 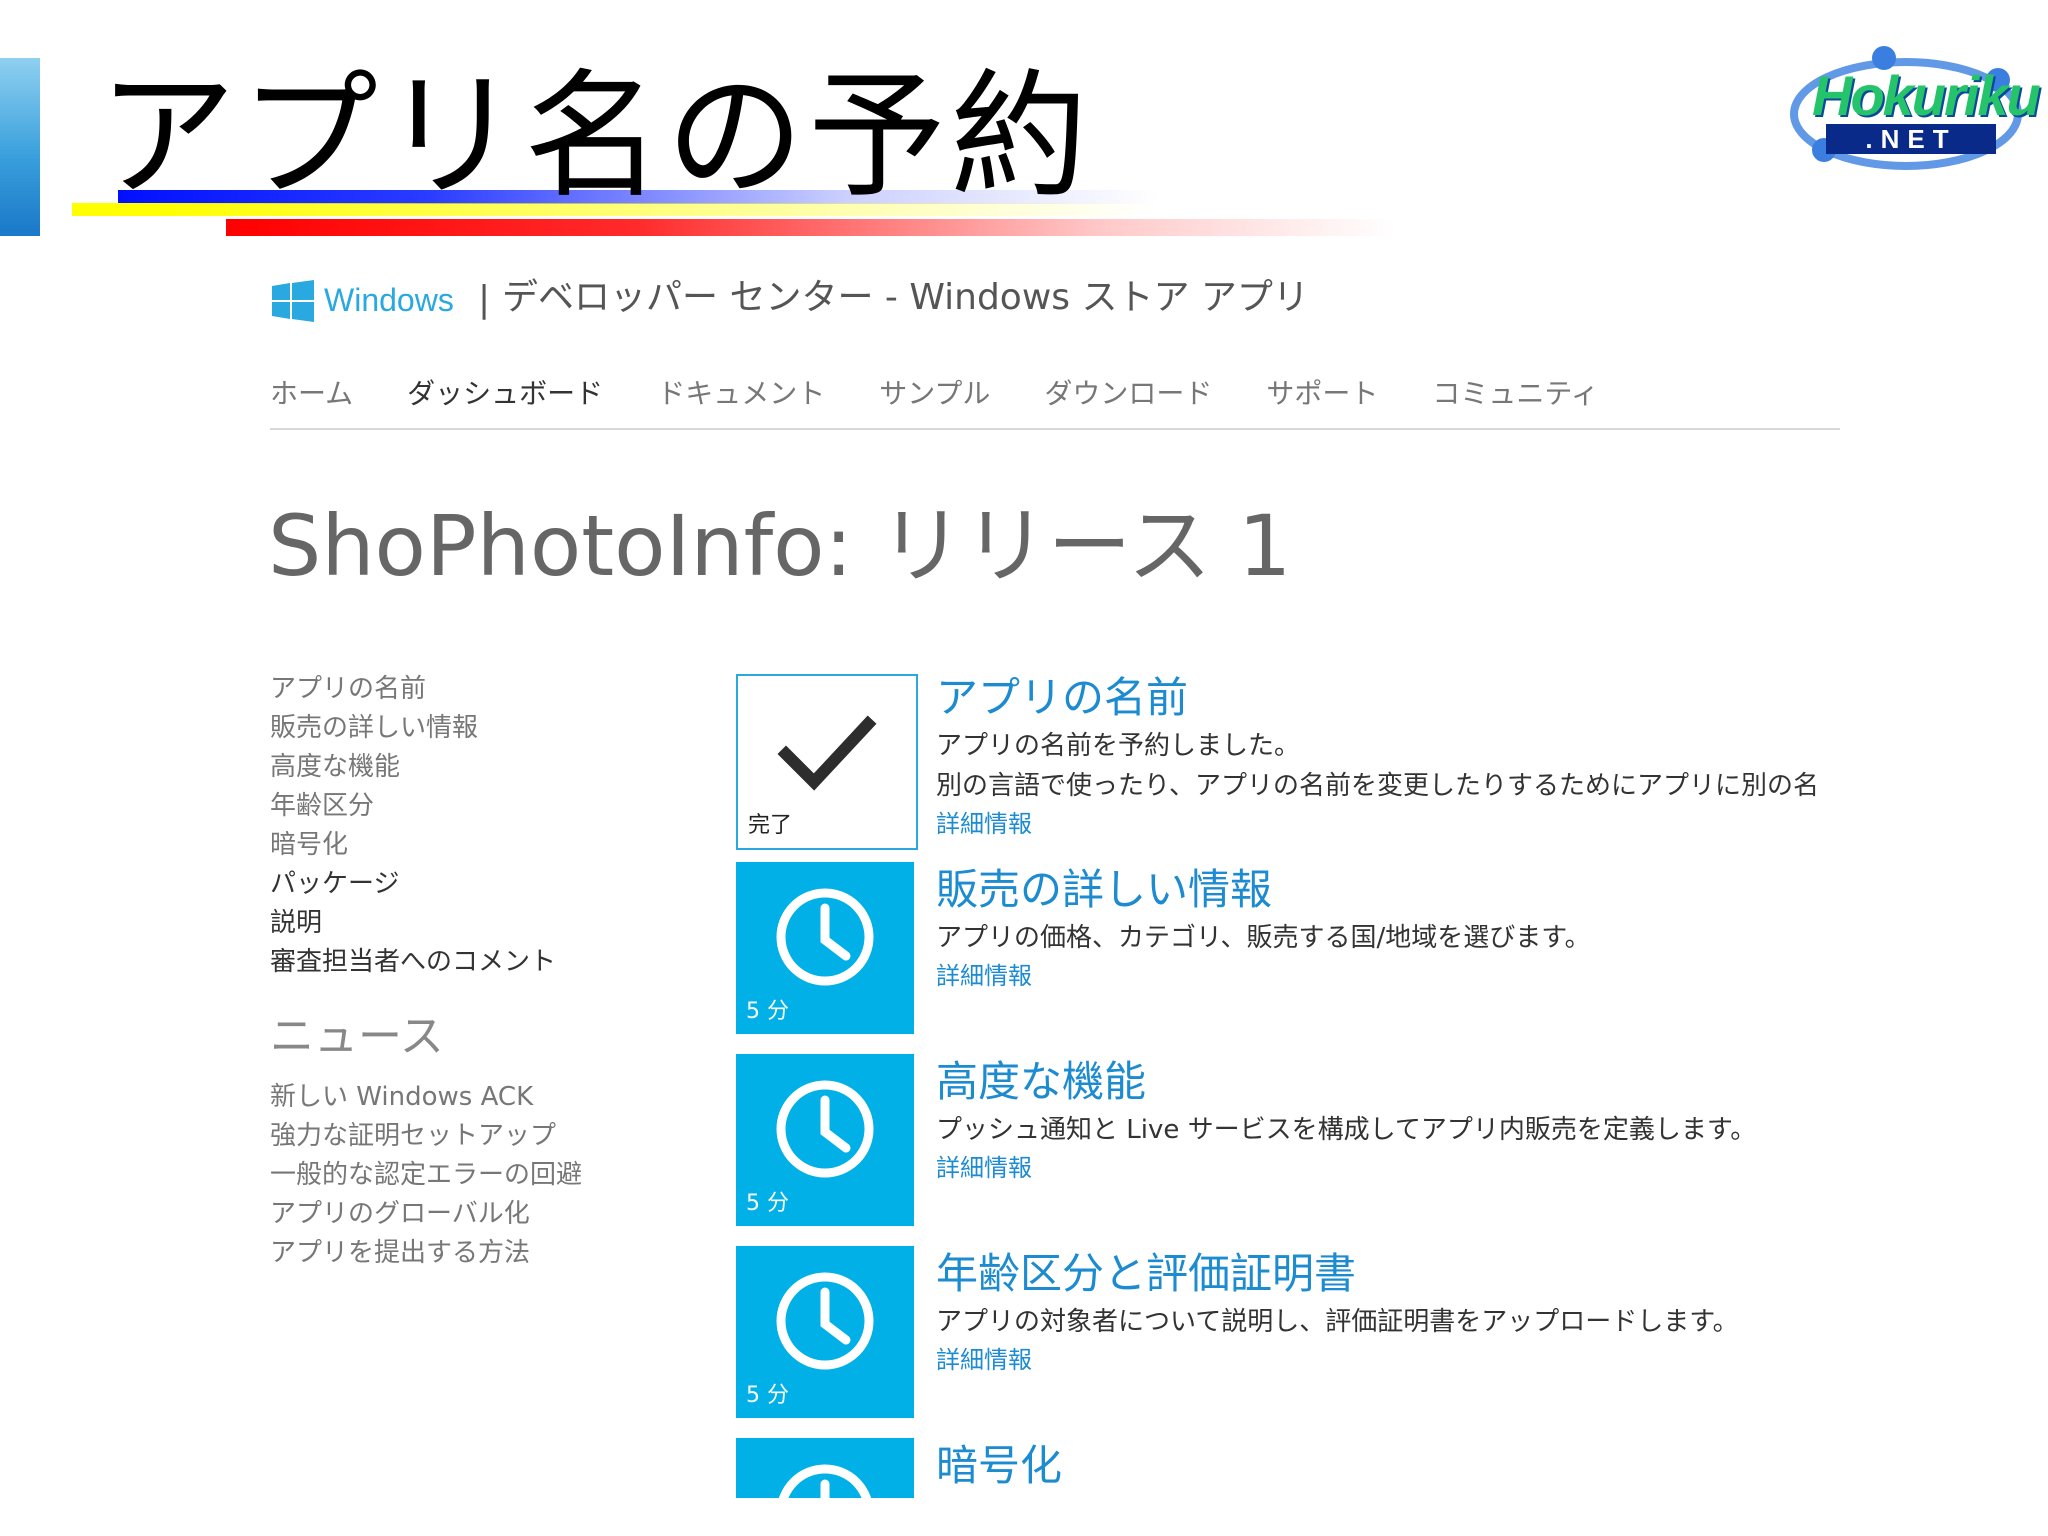 What do you see at coordinates (490, 689) in the screenshot?
I see `sidebar-item-app-name: アプリの名前` at bounding box center [490, 689].